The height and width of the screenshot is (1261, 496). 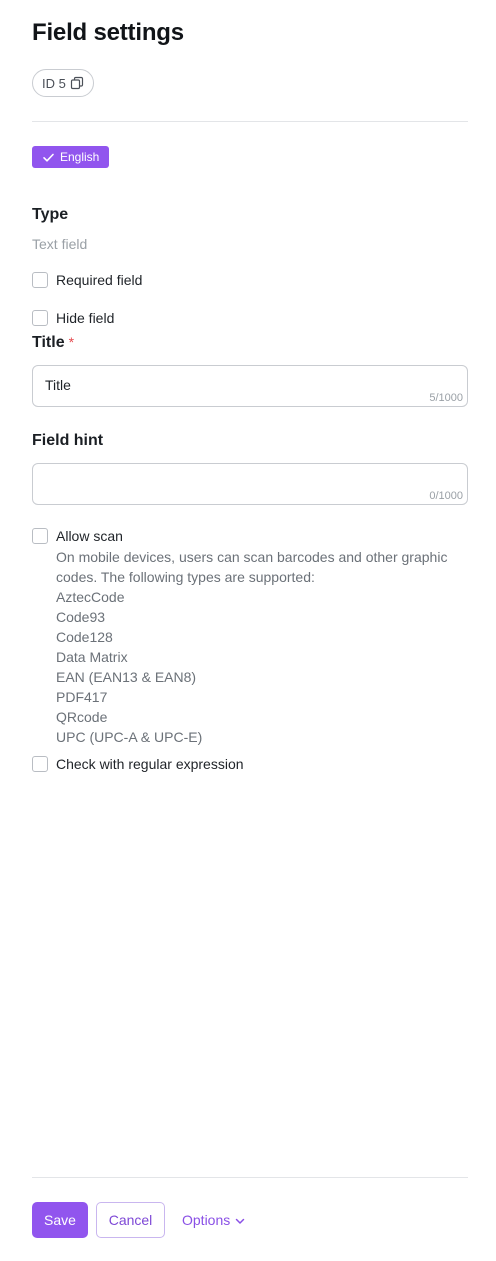 What do you see at coordinates (250, 1177) in the screenshot?
I see `footer-divider` at bounding box center [250, 1177].